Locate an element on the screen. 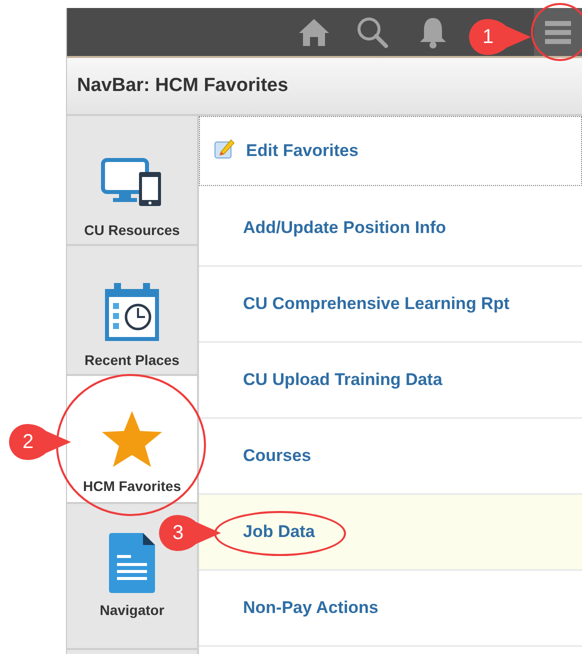  search-icon is located at coordinates (372, 32).